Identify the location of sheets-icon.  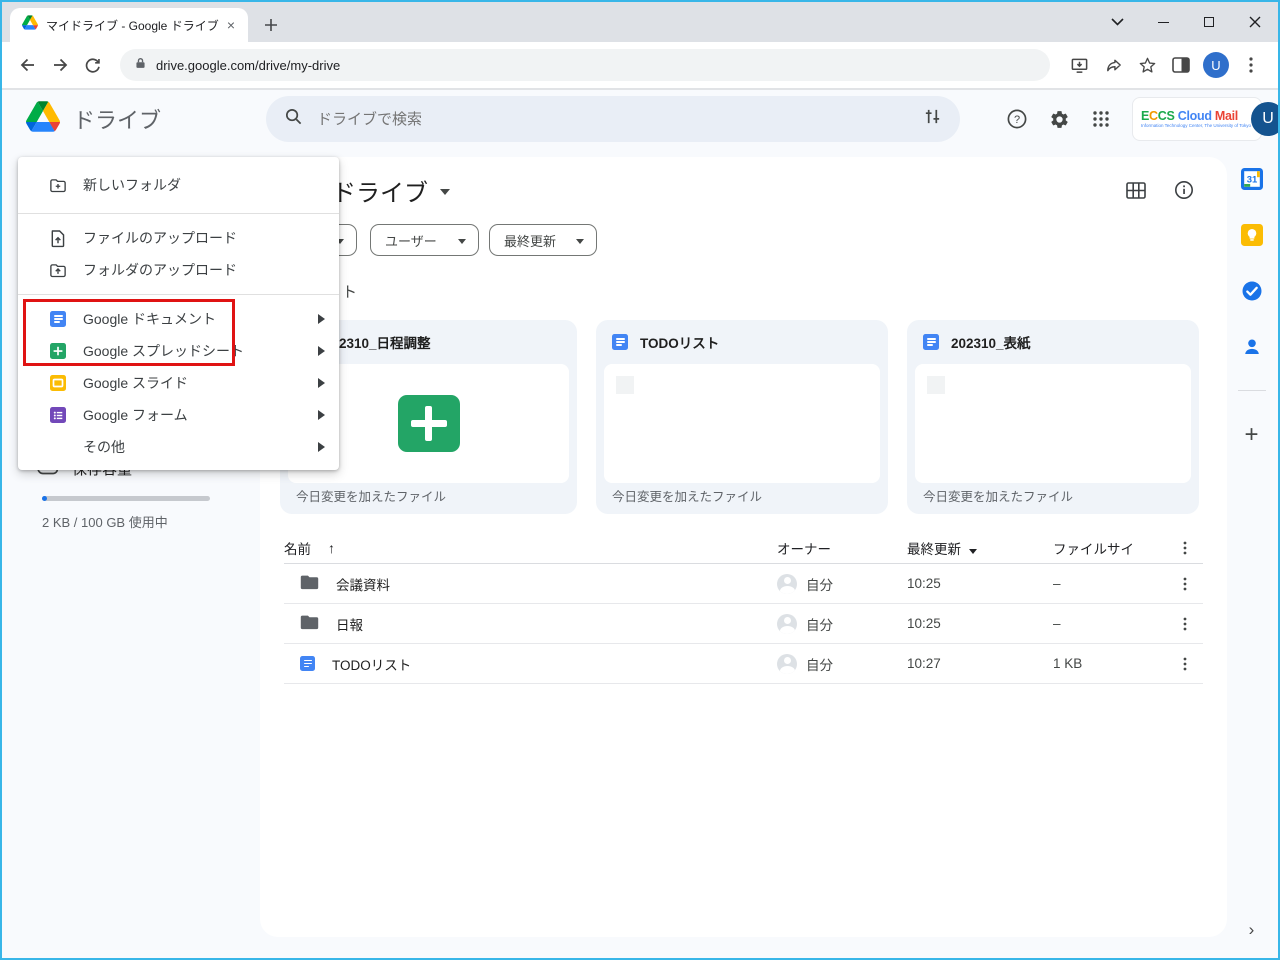
(58, 351).